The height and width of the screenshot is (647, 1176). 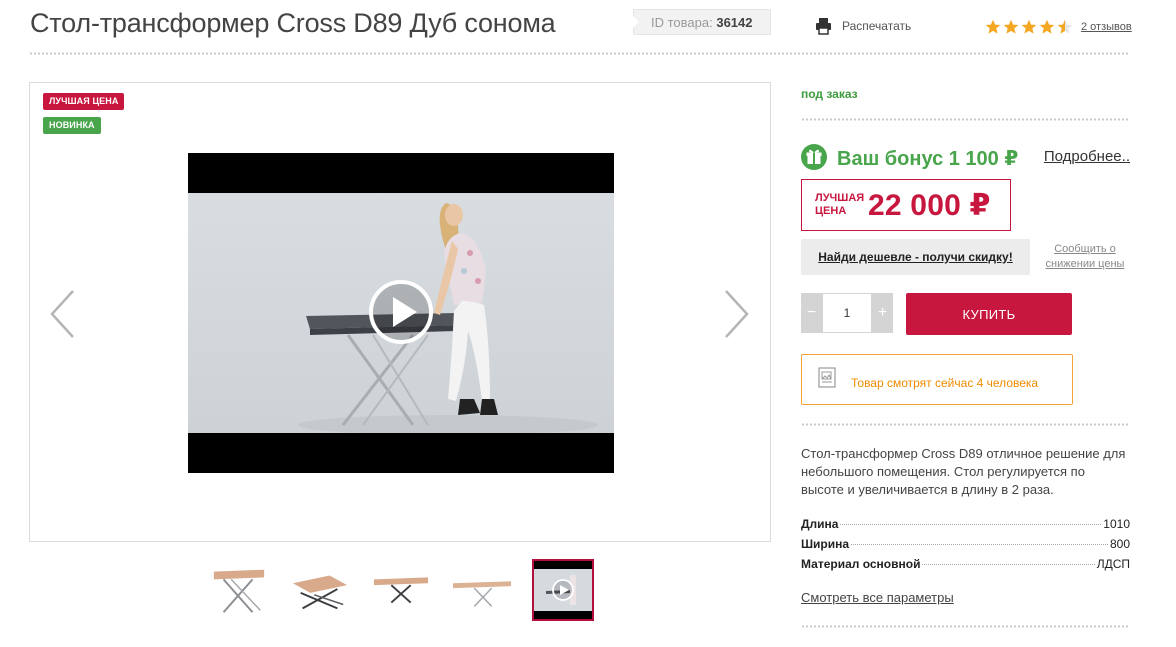 What do you see at coordinates (965, 424) in the screenshot?
I see `right-divider-mid` at bounding box center [965, 424].